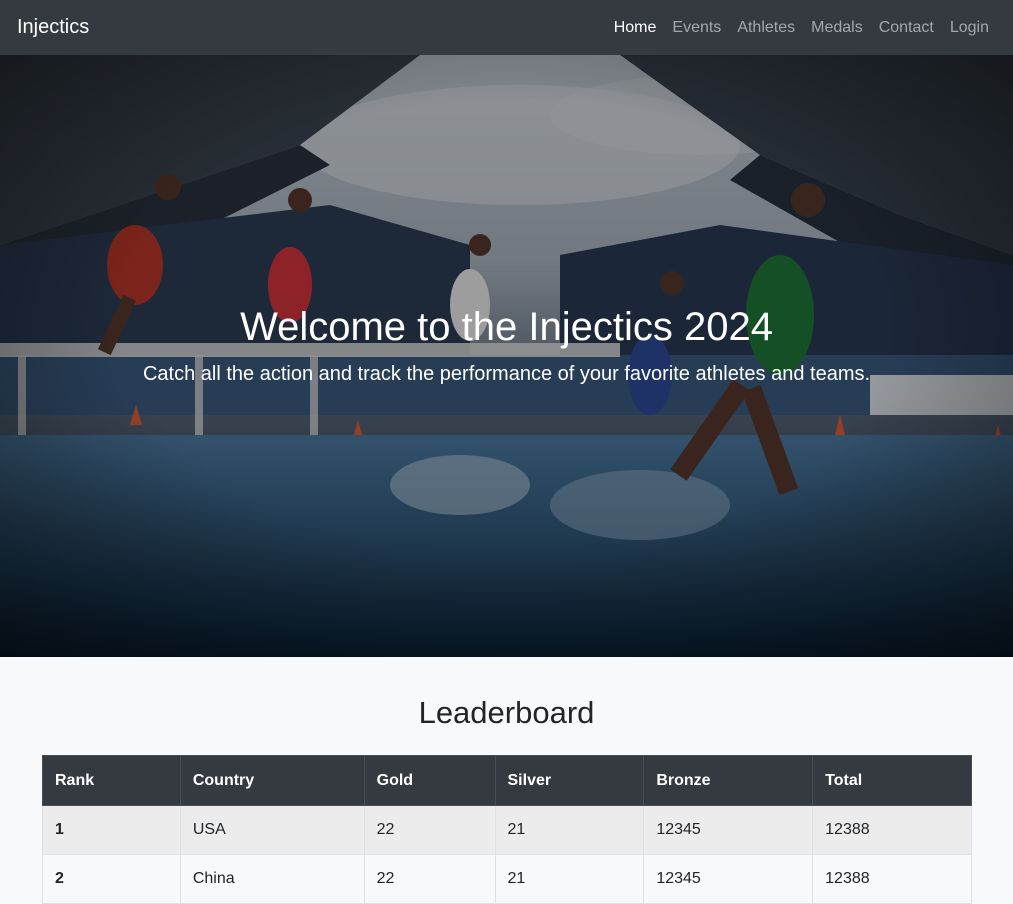 The image size is (1013, 904). I want to click on table-row: 2 China 22 21 12345 12388, so click(507, 879).